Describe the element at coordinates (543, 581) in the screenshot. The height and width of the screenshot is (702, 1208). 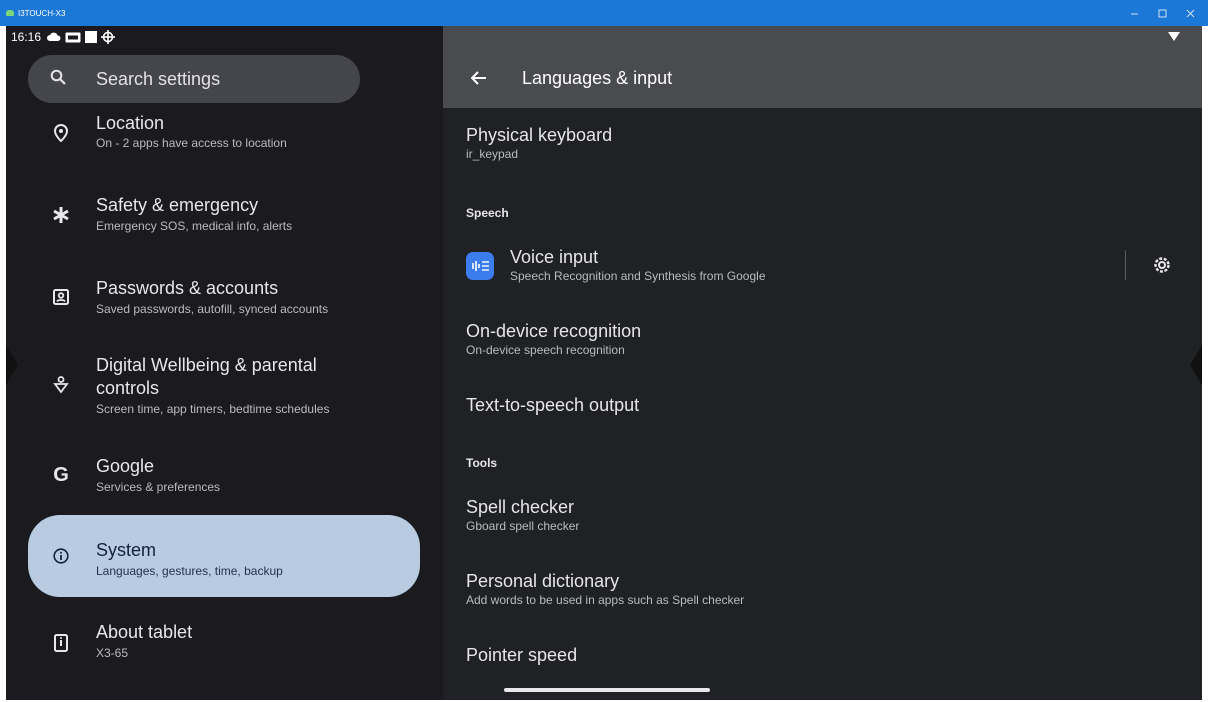
I see `row-title: Personal dictionary` at that location.